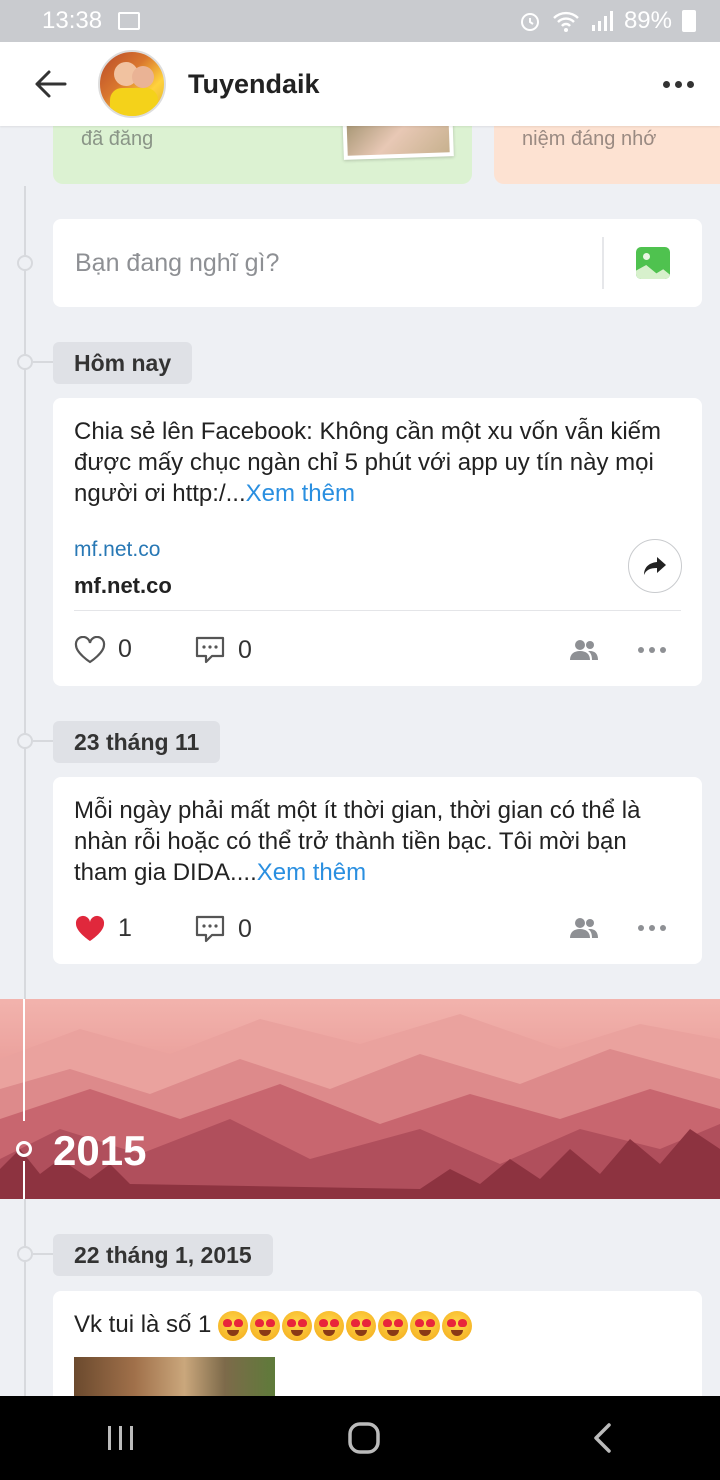 The image size is (720, 1480). I want to click on emoji-row, so click(346, 1325).